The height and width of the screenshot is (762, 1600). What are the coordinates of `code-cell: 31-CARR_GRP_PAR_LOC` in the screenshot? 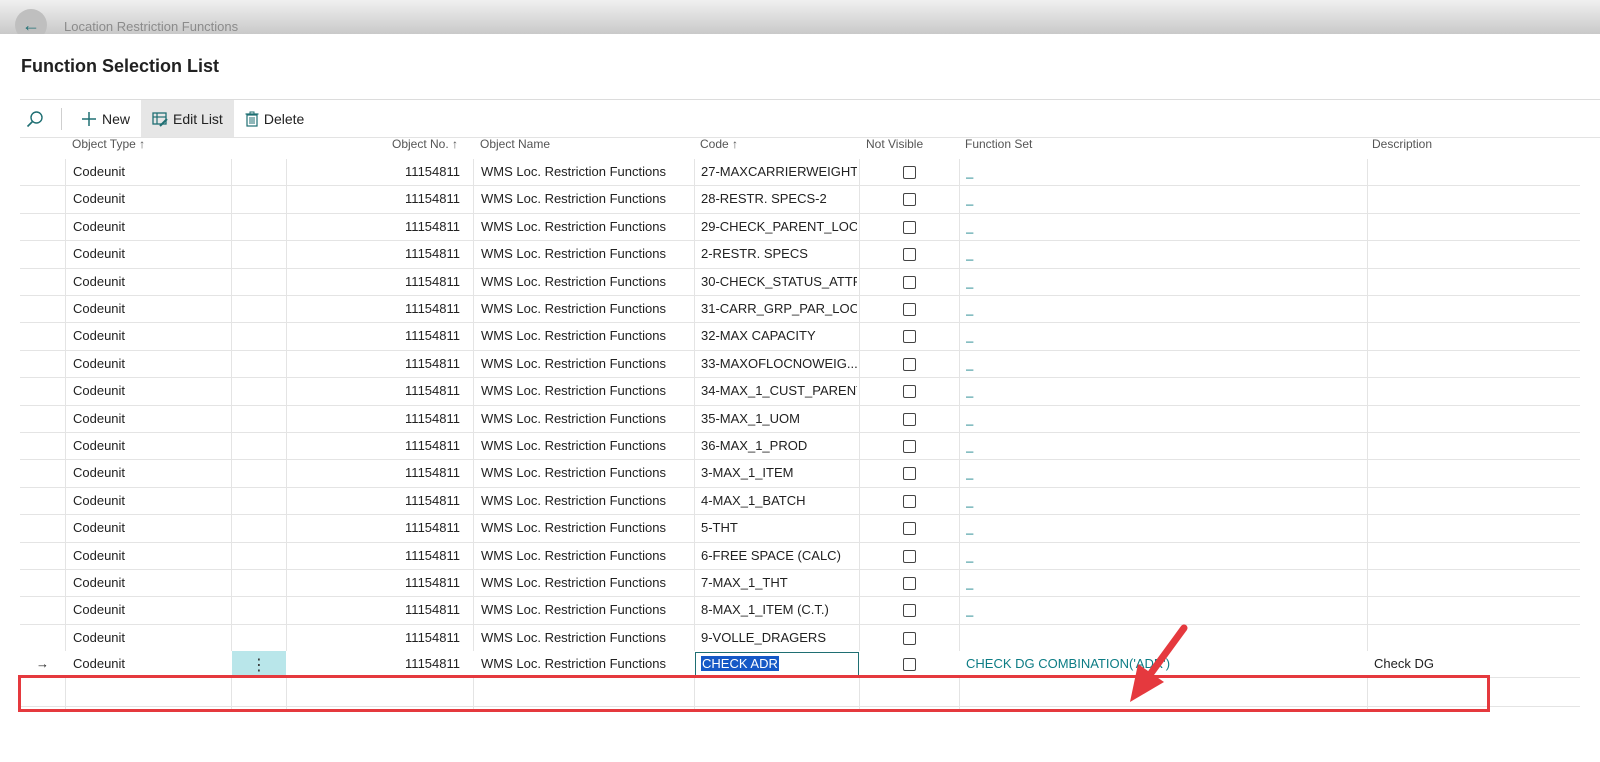 It's located at (779, 309).